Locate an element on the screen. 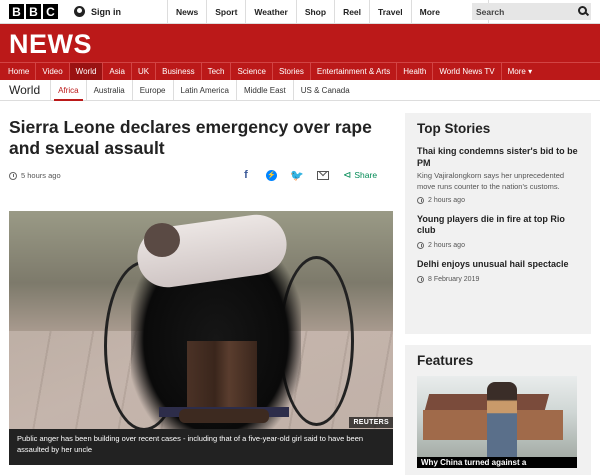  subnav-us-canada: US & Canada is located at coordinates (324, 90).